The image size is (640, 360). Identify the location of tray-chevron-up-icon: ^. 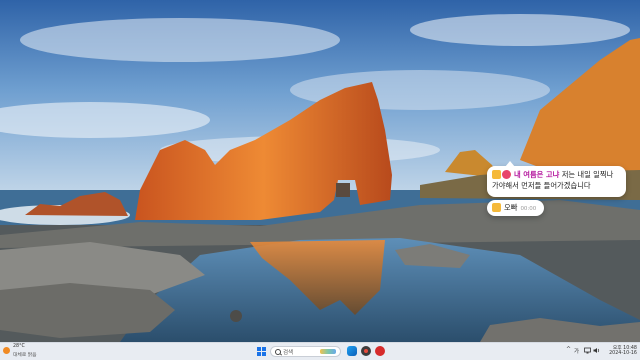
(568, 349).